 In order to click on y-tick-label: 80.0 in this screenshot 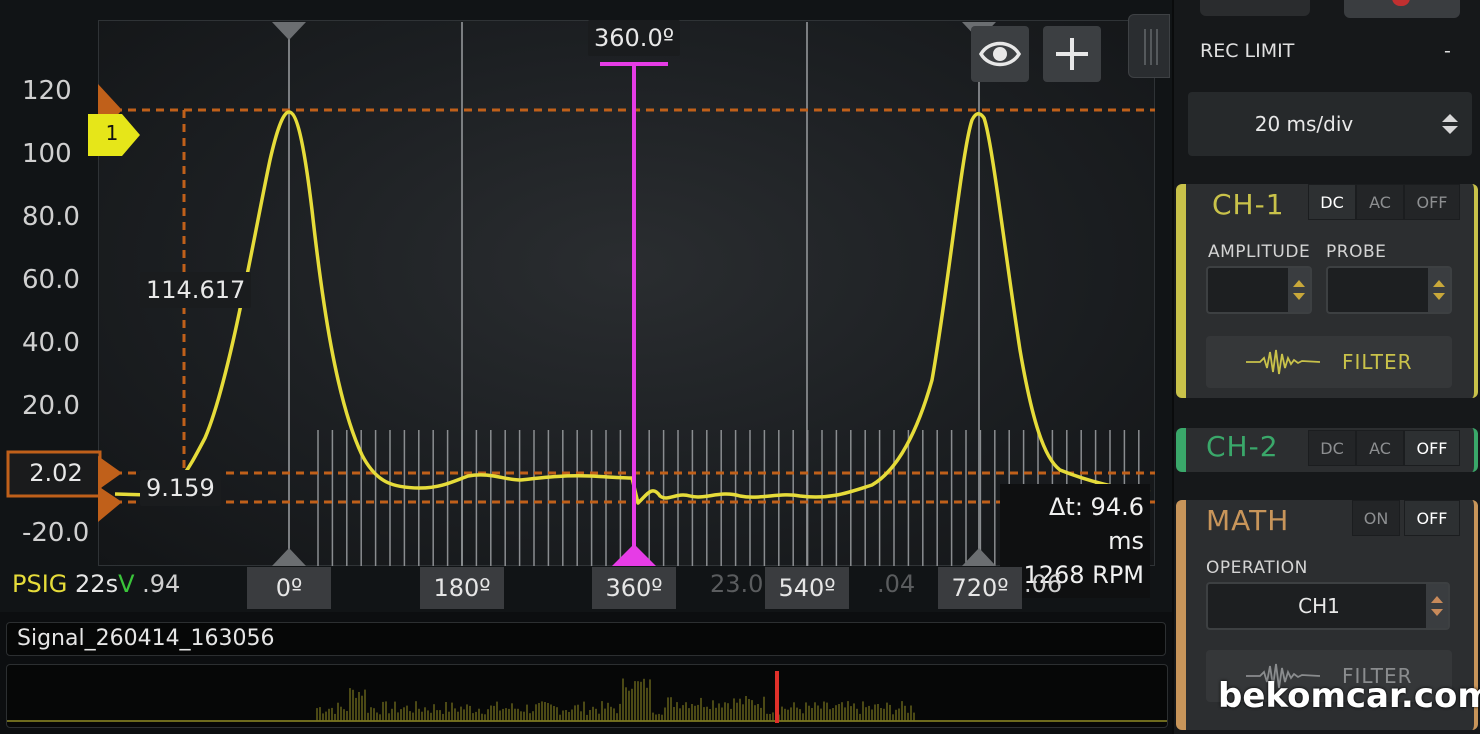, I will do `click(51, 217)`.